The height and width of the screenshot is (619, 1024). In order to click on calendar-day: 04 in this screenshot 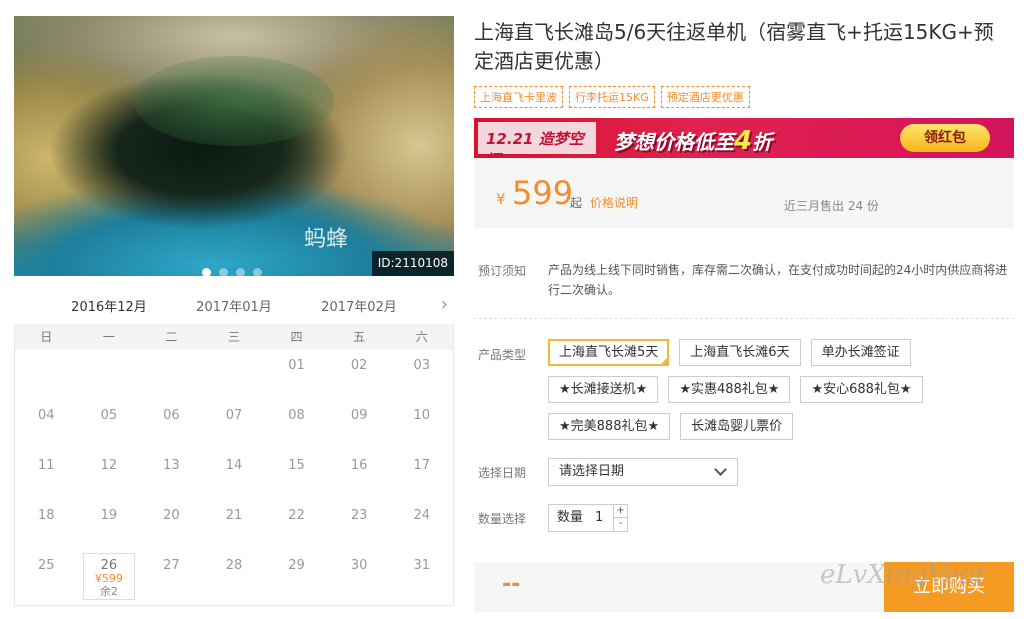, I will do `click(46, 425)`.